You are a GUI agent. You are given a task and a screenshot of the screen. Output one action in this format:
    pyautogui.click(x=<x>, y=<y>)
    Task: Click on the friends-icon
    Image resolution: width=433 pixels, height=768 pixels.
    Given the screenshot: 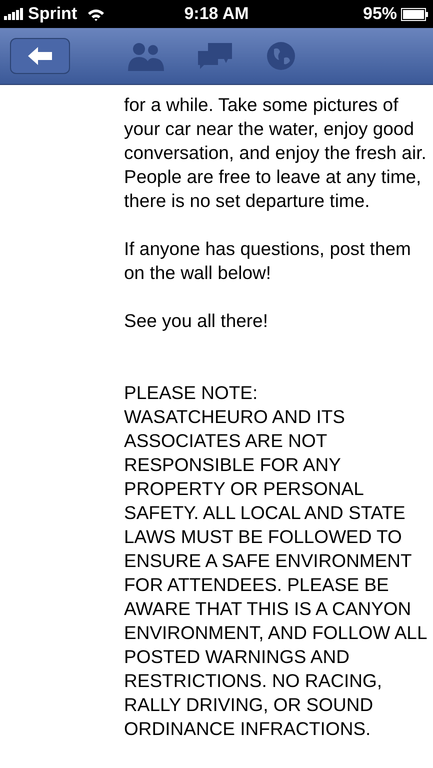 What is the action you would take?
    pyautogui.click(x=146, y=56)
    